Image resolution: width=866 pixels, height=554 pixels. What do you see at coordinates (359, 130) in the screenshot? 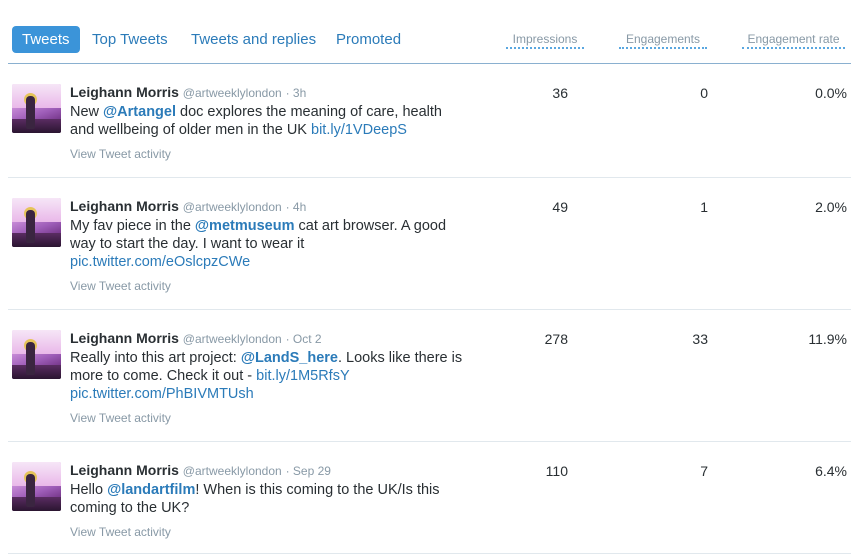
I see `url-link: bit.ly/1VDeepS` at bounding box center [359, 130].